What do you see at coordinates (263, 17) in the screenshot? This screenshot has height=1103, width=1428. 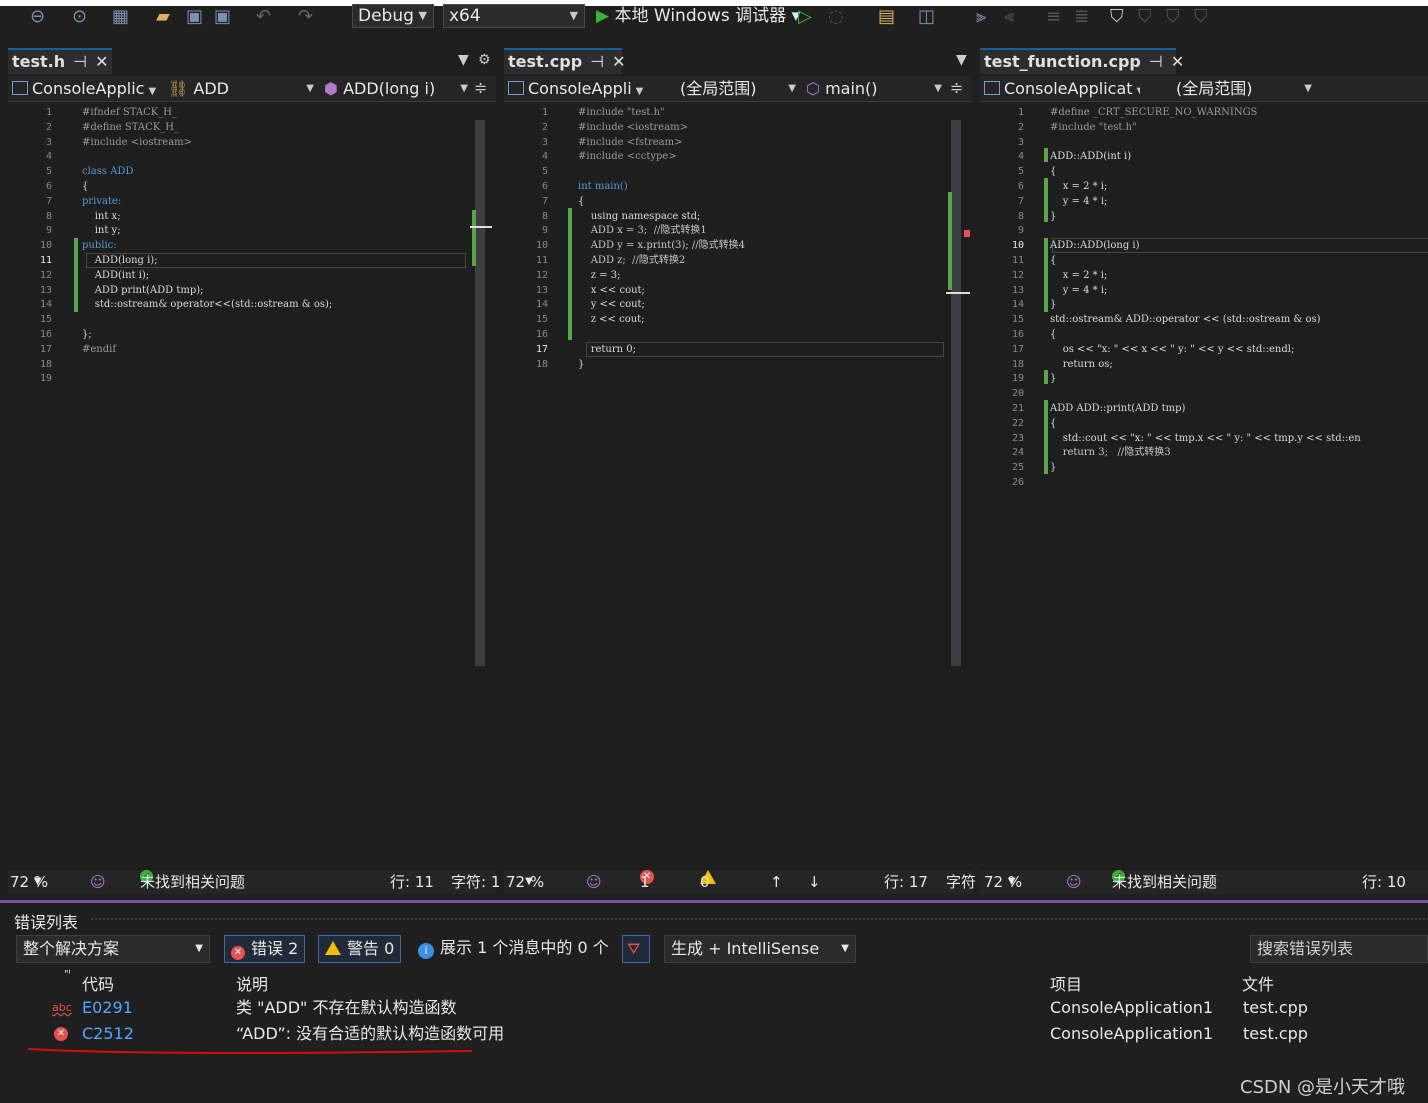 I see `undo-icon: ↶` at bounding box center [263, 17].